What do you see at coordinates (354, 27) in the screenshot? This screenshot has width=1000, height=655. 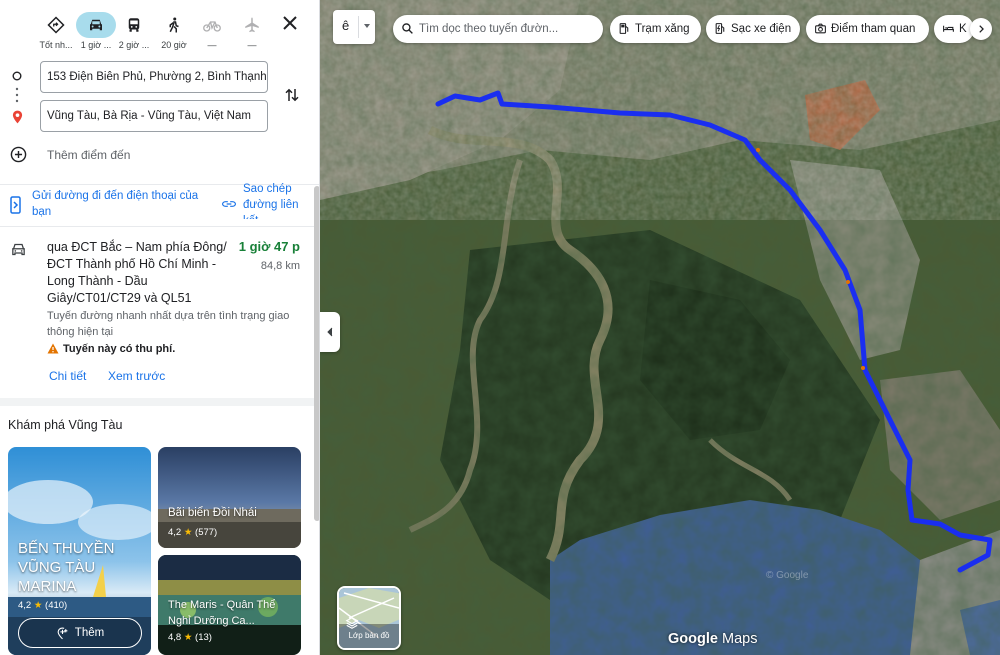 I see `map-menu-button: ê` at bounding box center [354, 27].